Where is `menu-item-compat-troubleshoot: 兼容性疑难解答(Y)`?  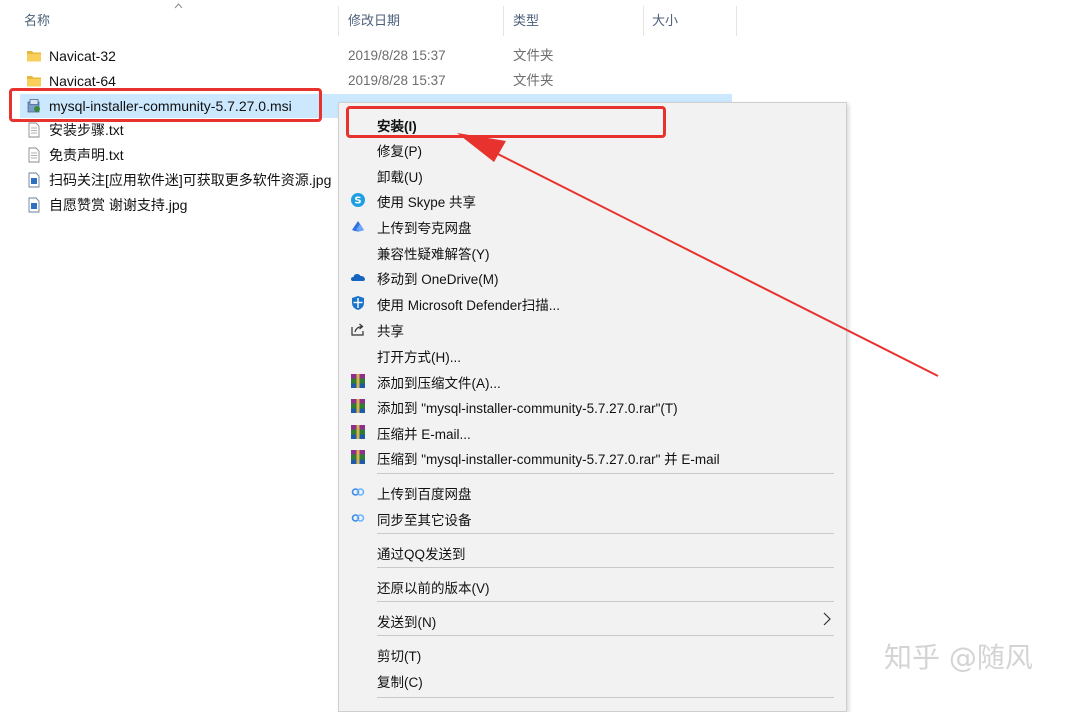
menu-item-compat-troubleshoot: 兼容性疑难解答(Y) is located at coordinates (592, 251).